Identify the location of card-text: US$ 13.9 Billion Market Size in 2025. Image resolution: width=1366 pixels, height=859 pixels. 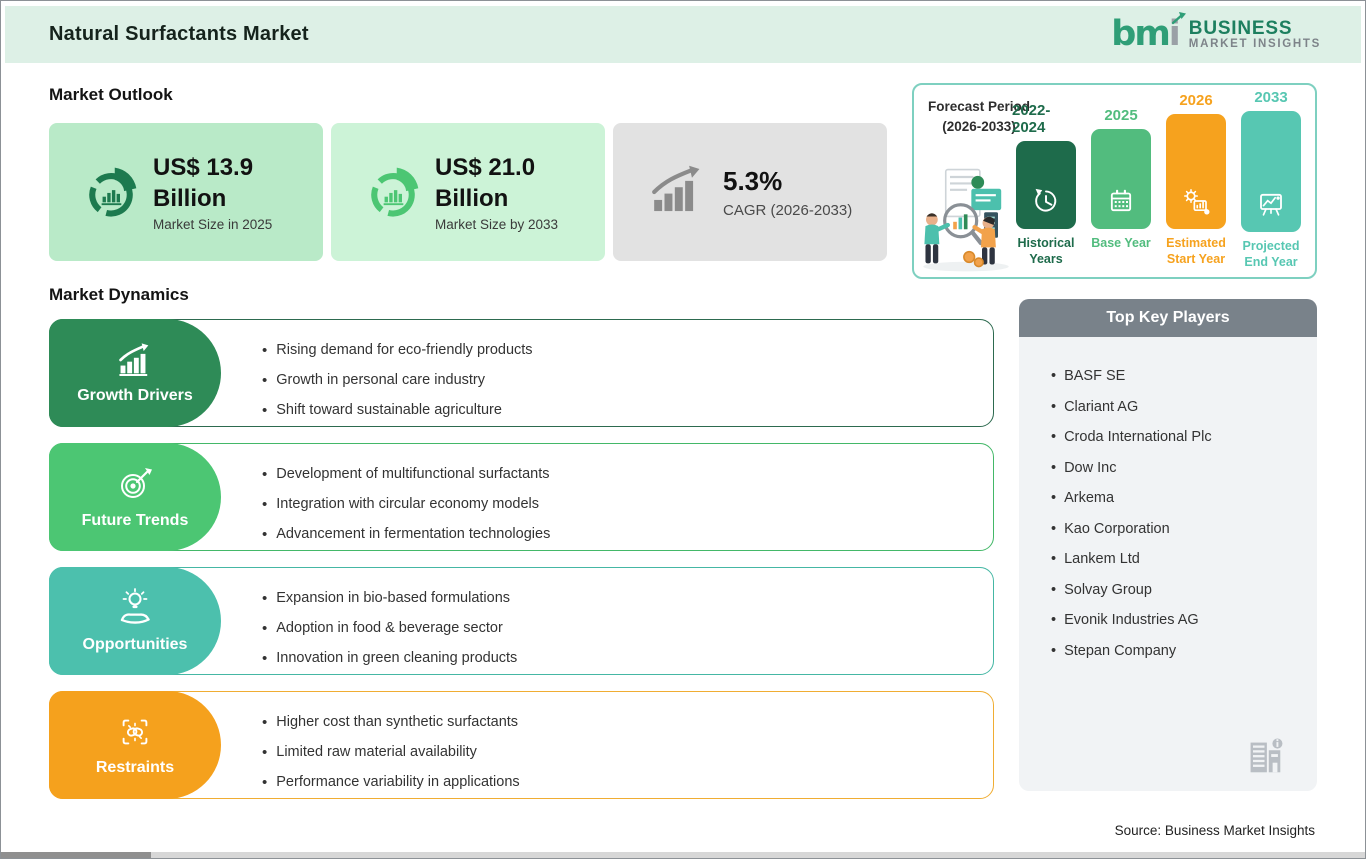
(212, 192).